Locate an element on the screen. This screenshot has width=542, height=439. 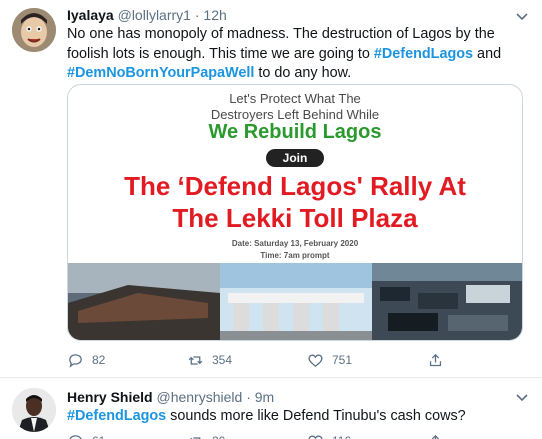
display-name: Henry Shield is located at coordinates (110, 397).